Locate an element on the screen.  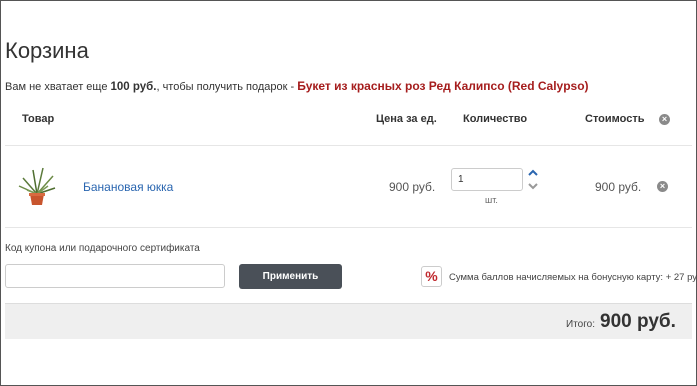
header-total: Стоимость is located at coordinates (615, 119).